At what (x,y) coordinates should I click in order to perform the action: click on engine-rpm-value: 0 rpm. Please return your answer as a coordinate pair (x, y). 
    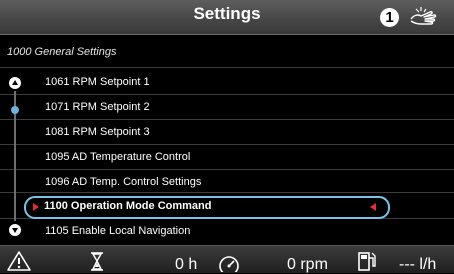
    Looking at the image, I should click on (307, 264).